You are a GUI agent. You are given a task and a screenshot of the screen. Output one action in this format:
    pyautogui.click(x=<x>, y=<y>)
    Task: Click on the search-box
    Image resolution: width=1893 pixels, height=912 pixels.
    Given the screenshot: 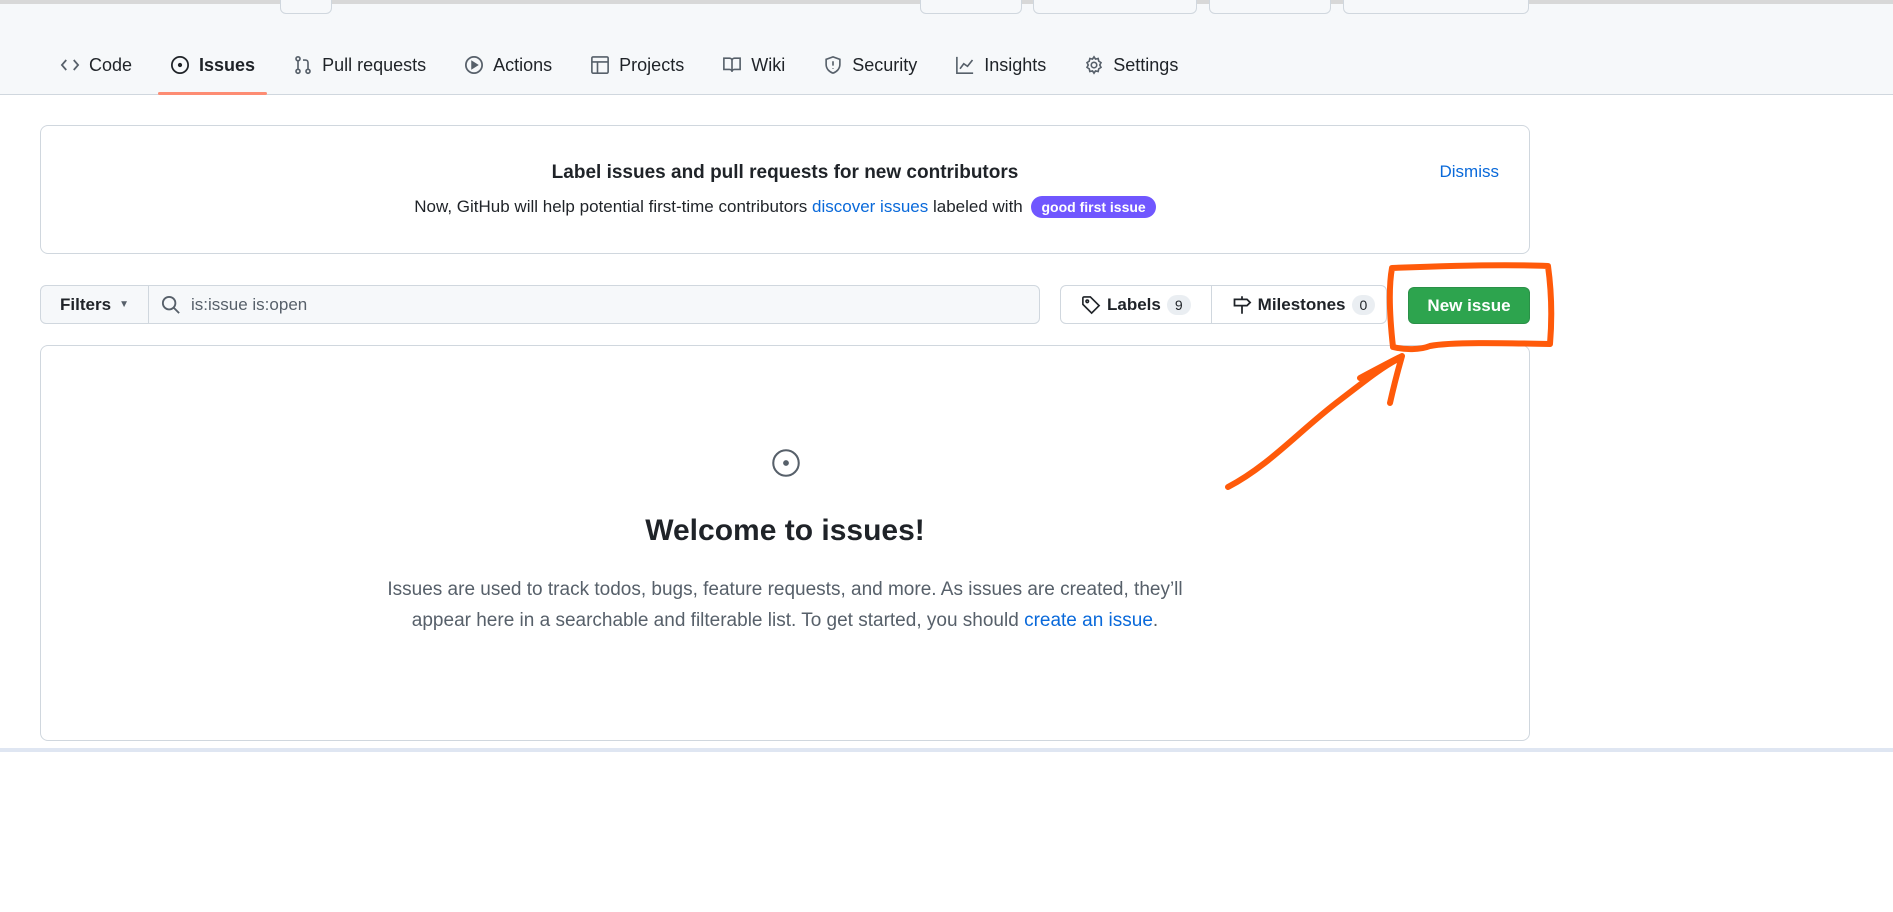 What is the action you would take?
    pyautogui.click(x=594, y=304)
    